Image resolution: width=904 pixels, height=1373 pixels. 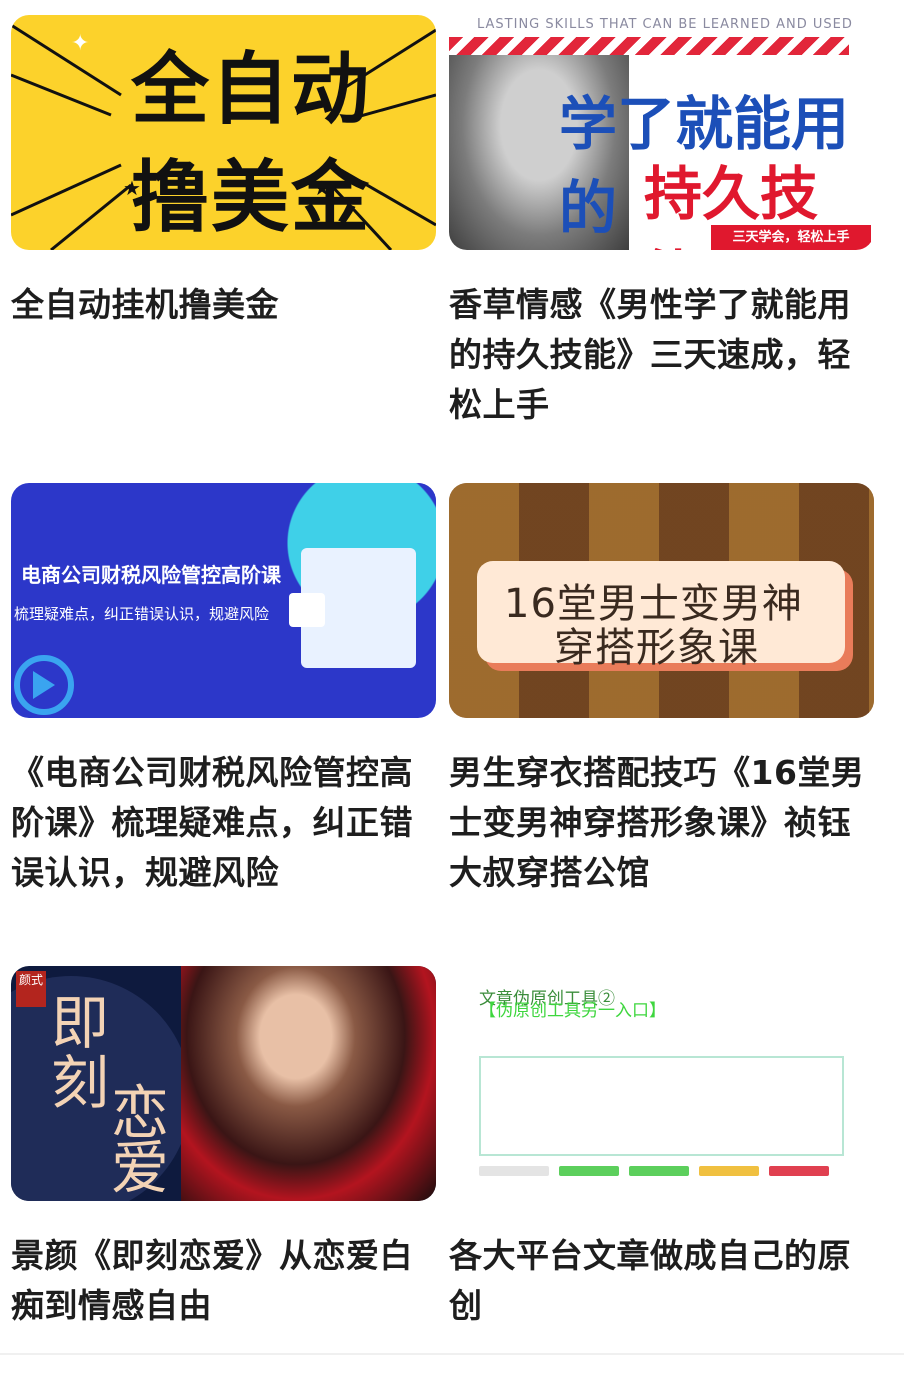 What do you see at coordinates (791, 237) in the screenshot?
I see `thumbnail-tag: 三天学会，轻松上手` at bounding box center [791, 237].